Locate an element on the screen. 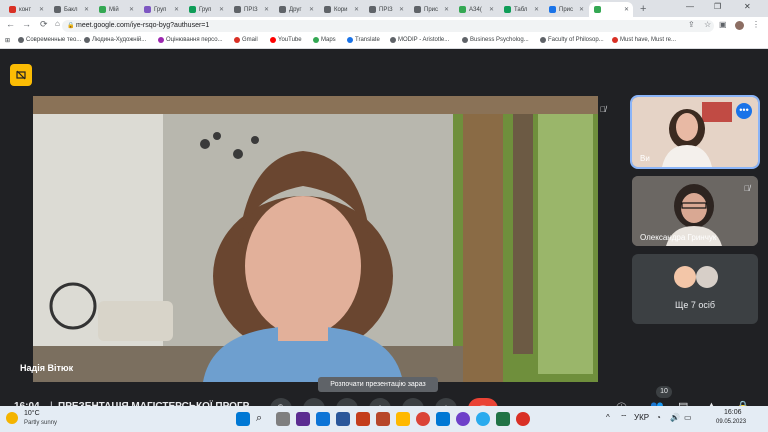  excel-icon is located at coordinates (503, 419).